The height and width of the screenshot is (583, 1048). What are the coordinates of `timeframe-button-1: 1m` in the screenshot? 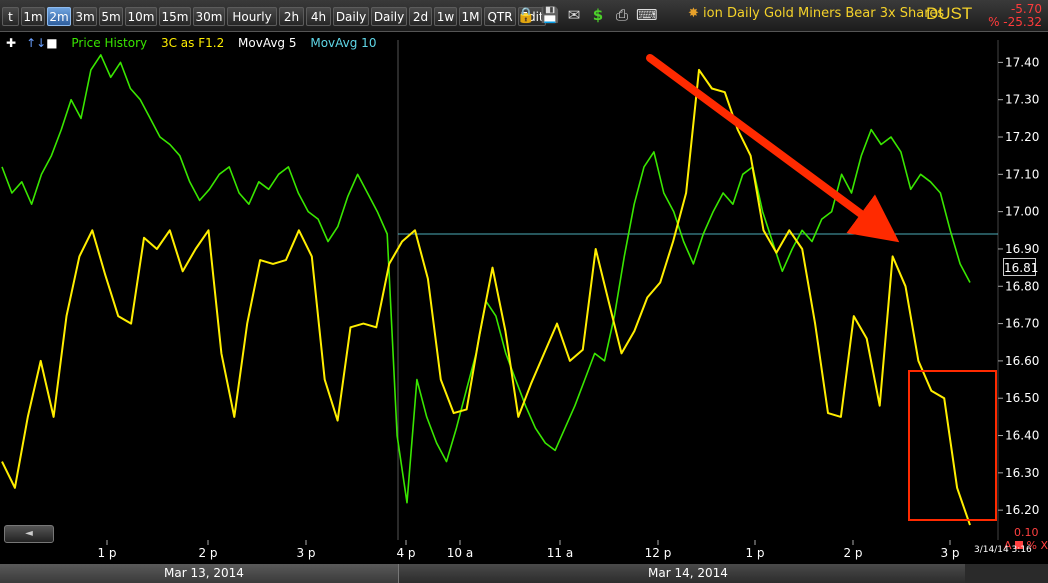 It's located at (33, 16).